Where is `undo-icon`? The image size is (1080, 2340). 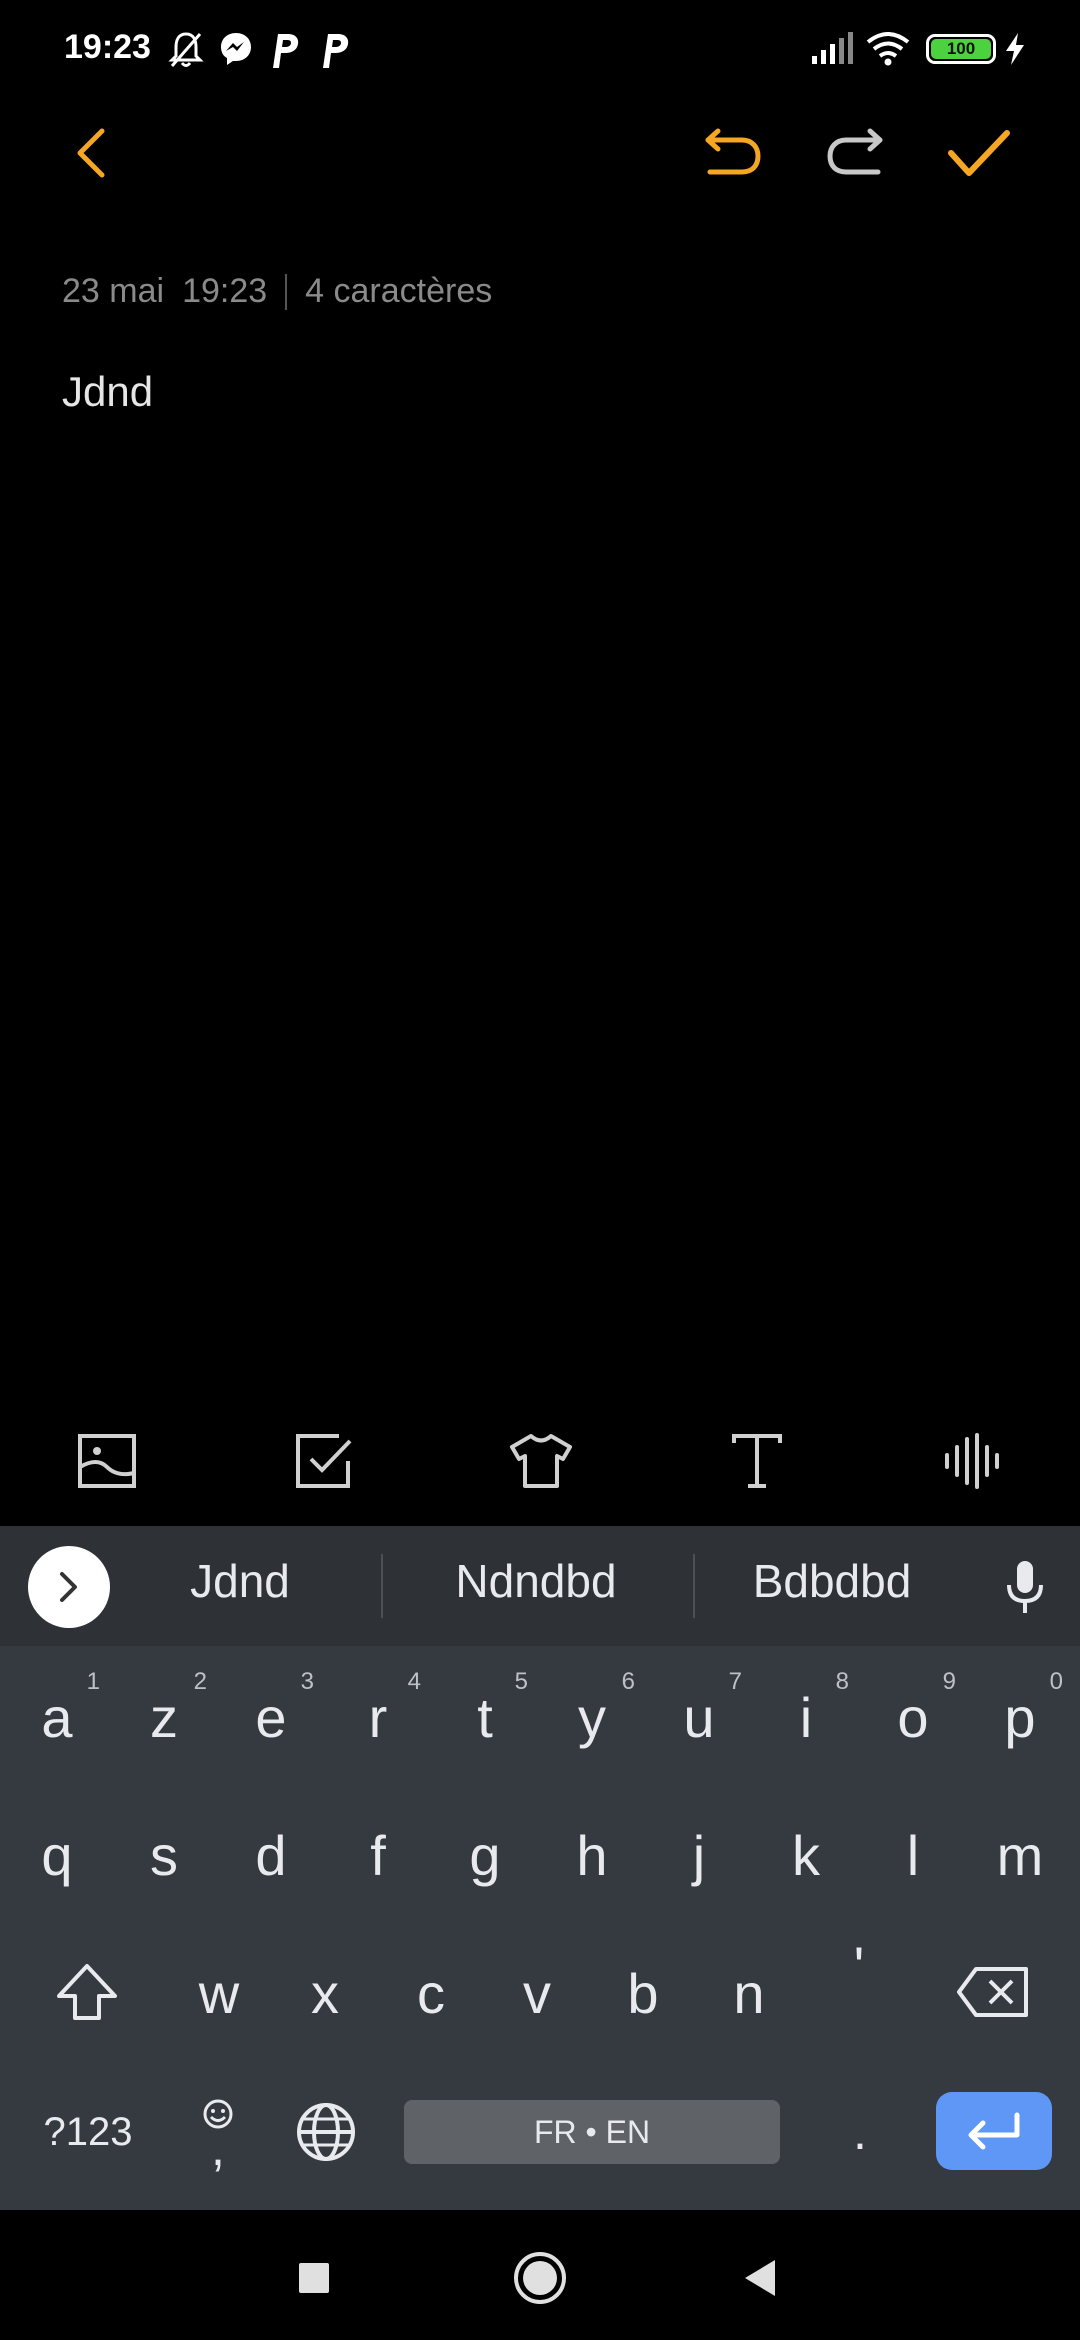
undo-icon is located at coordinates (733, 151).